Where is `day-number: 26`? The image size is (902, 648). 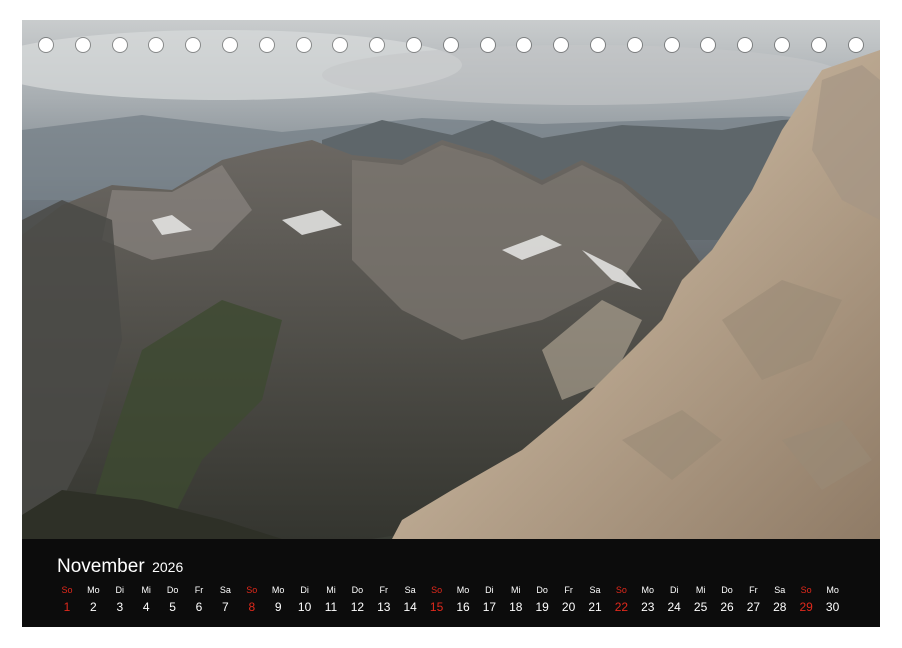 day-number: 26 is located at coordinates (727, 607).